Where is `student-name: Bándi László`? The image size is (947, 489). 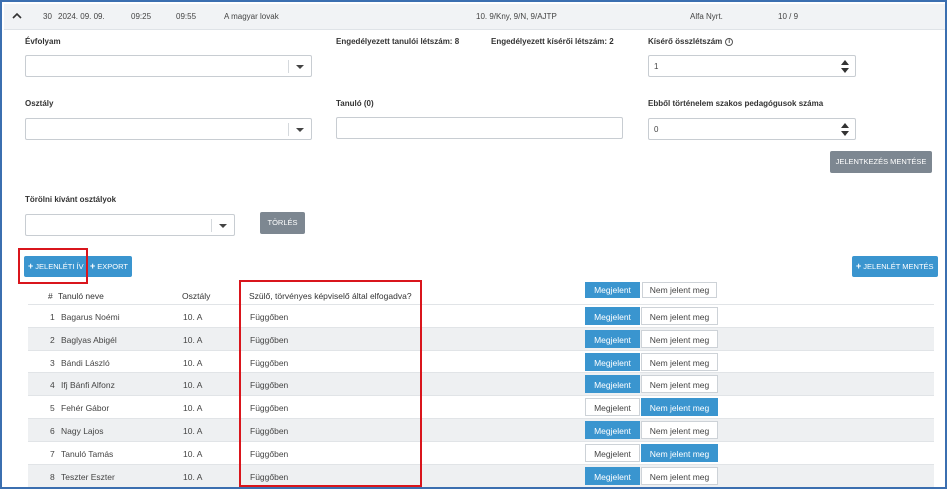 student-name: Bándi László is located at coordinates (85, 362).